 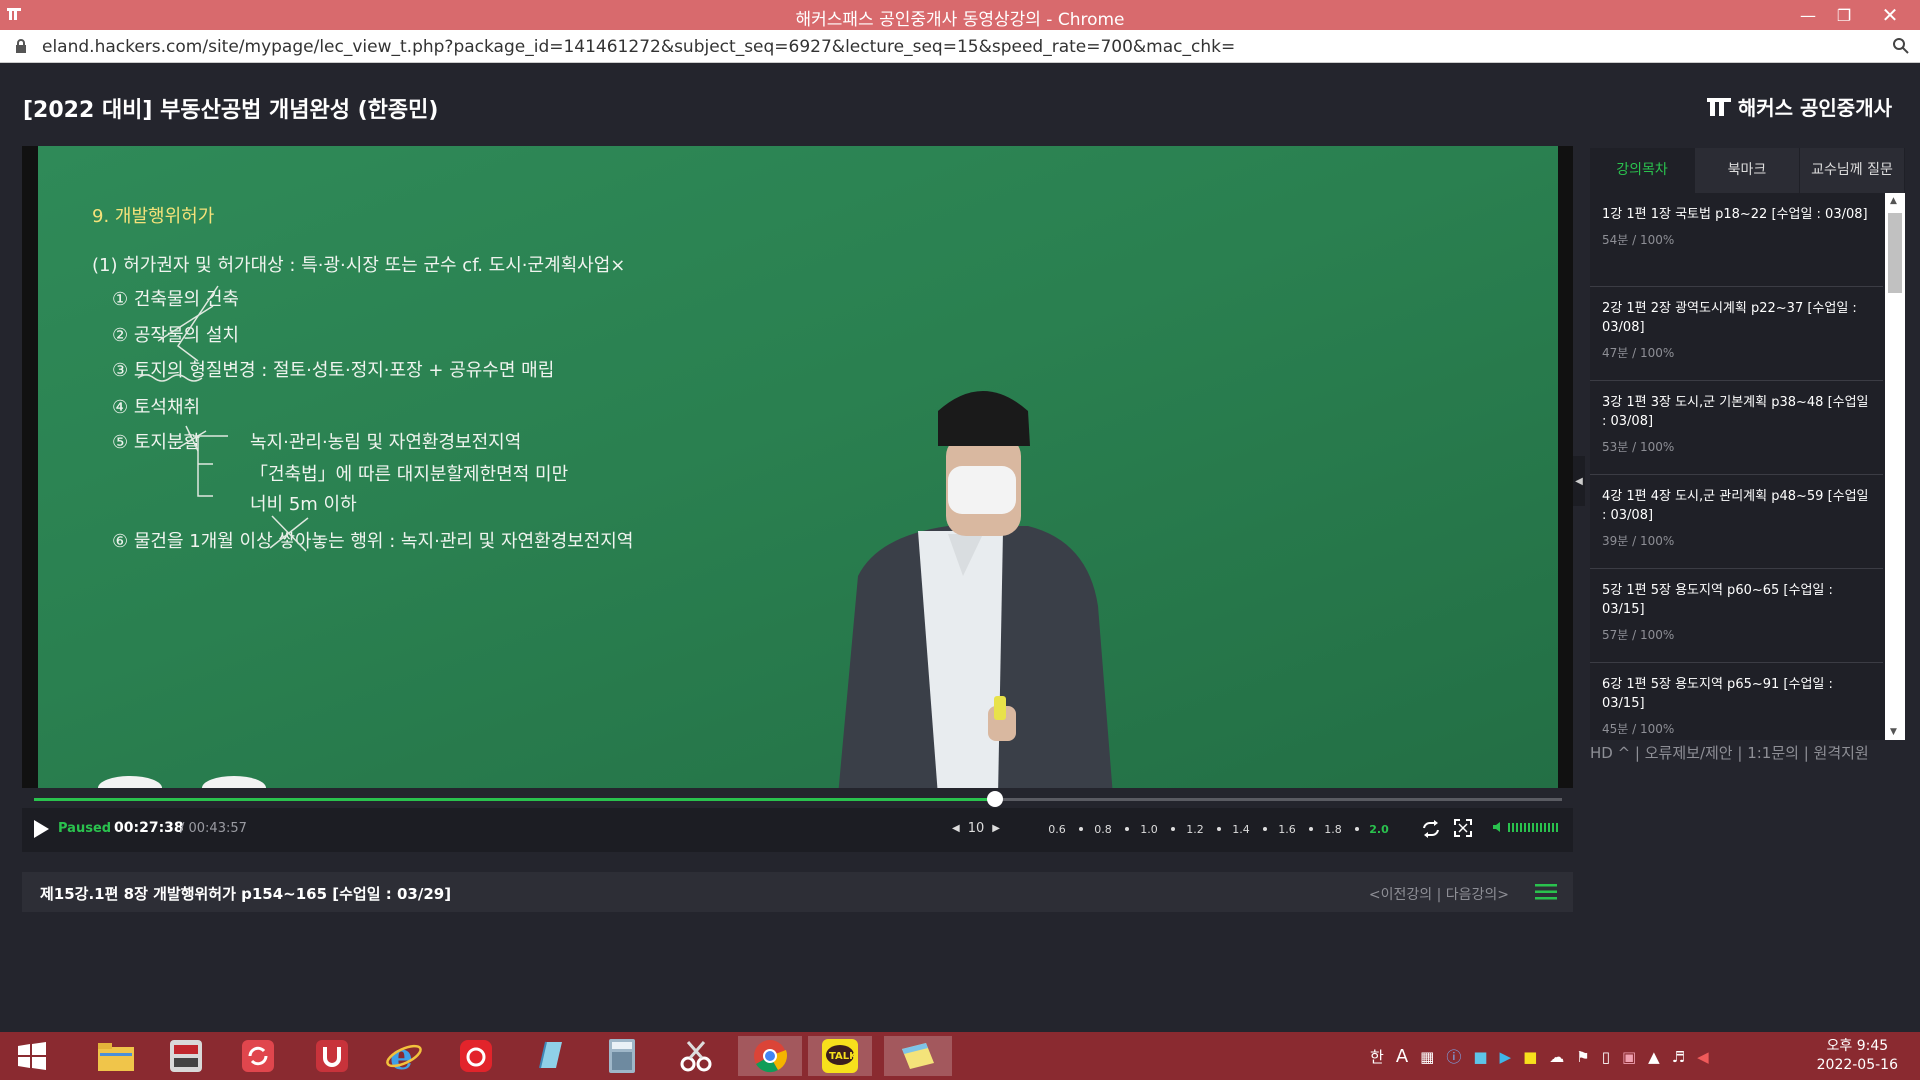 What do you see at coordinates (1901, 46) in the screenshot?
I see `zoom-icon` at bounding box center [1901, 46].